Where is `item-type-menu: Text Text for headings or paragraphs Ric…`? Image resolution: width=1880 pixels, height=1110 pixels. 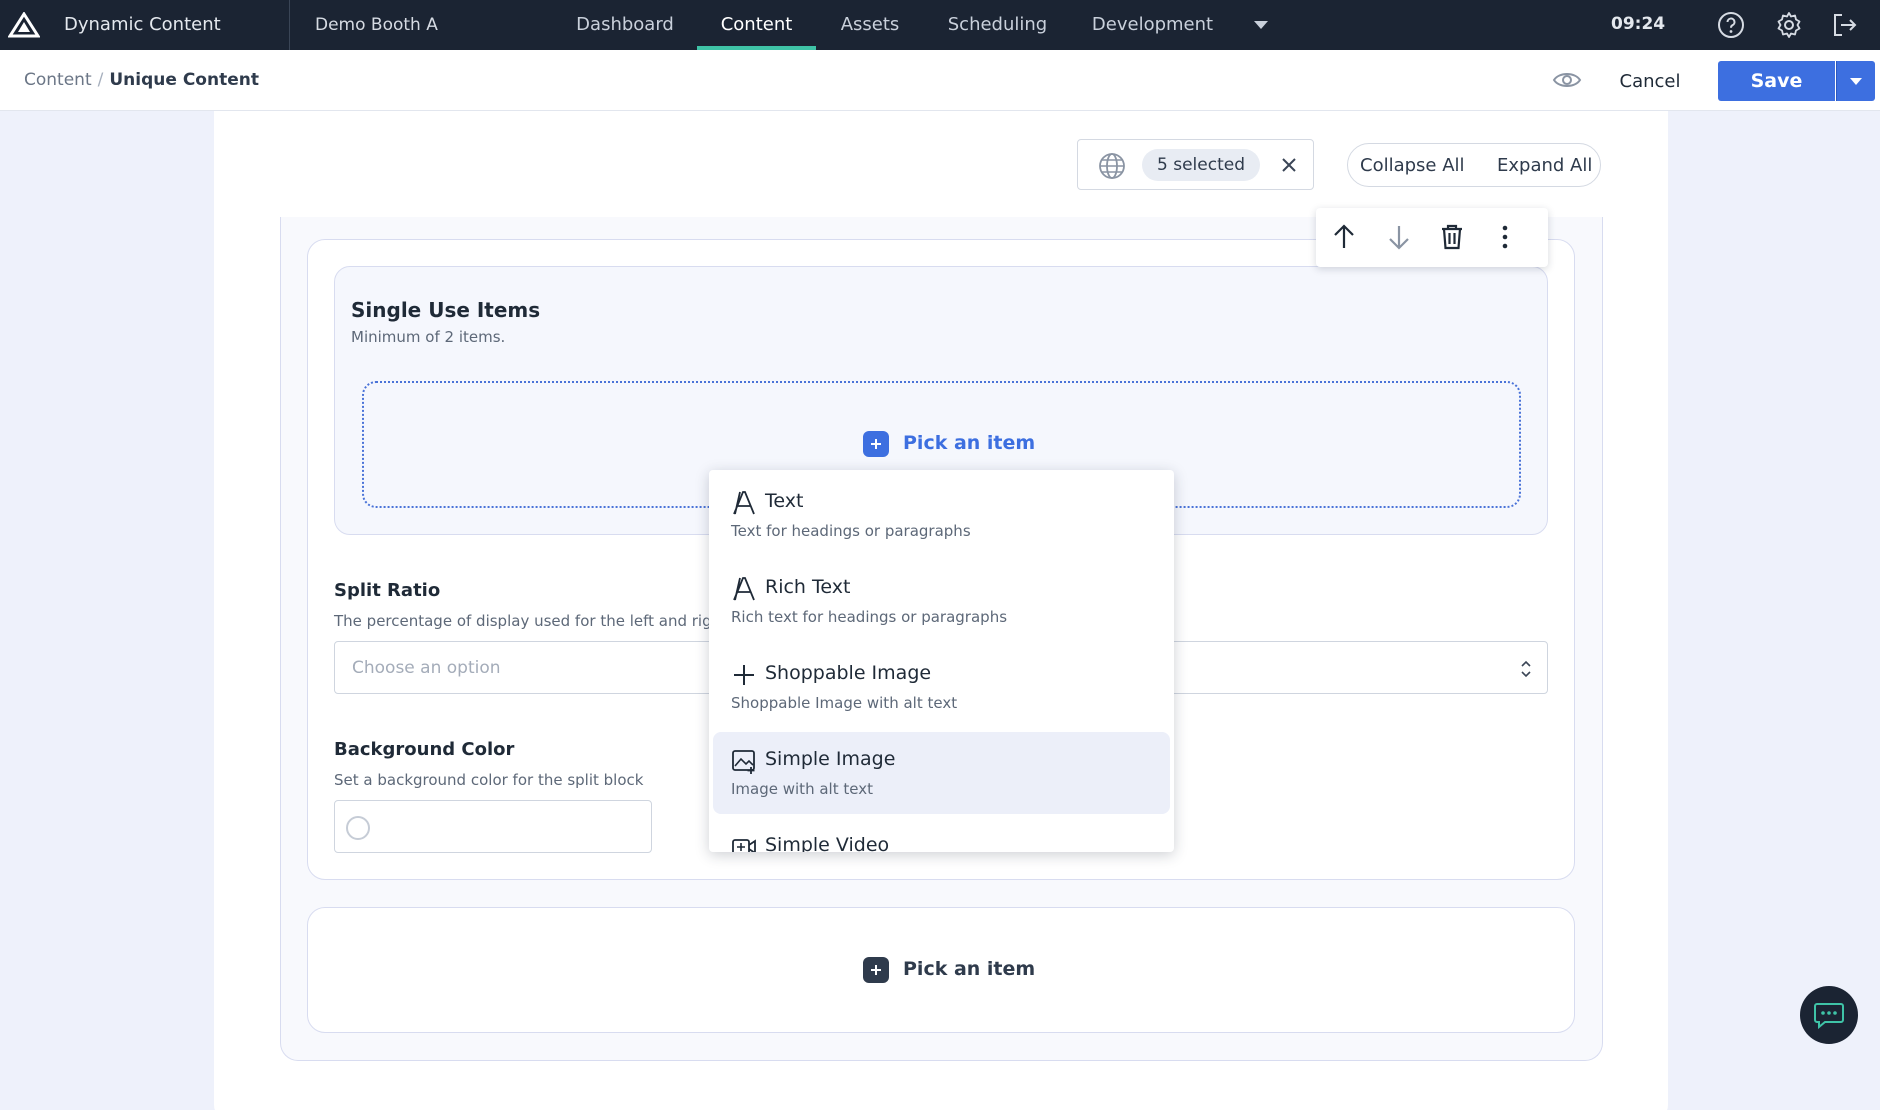 item-type-menu: Text Text for headings or paragraphs Ric… is located at coordinates (941, 661).